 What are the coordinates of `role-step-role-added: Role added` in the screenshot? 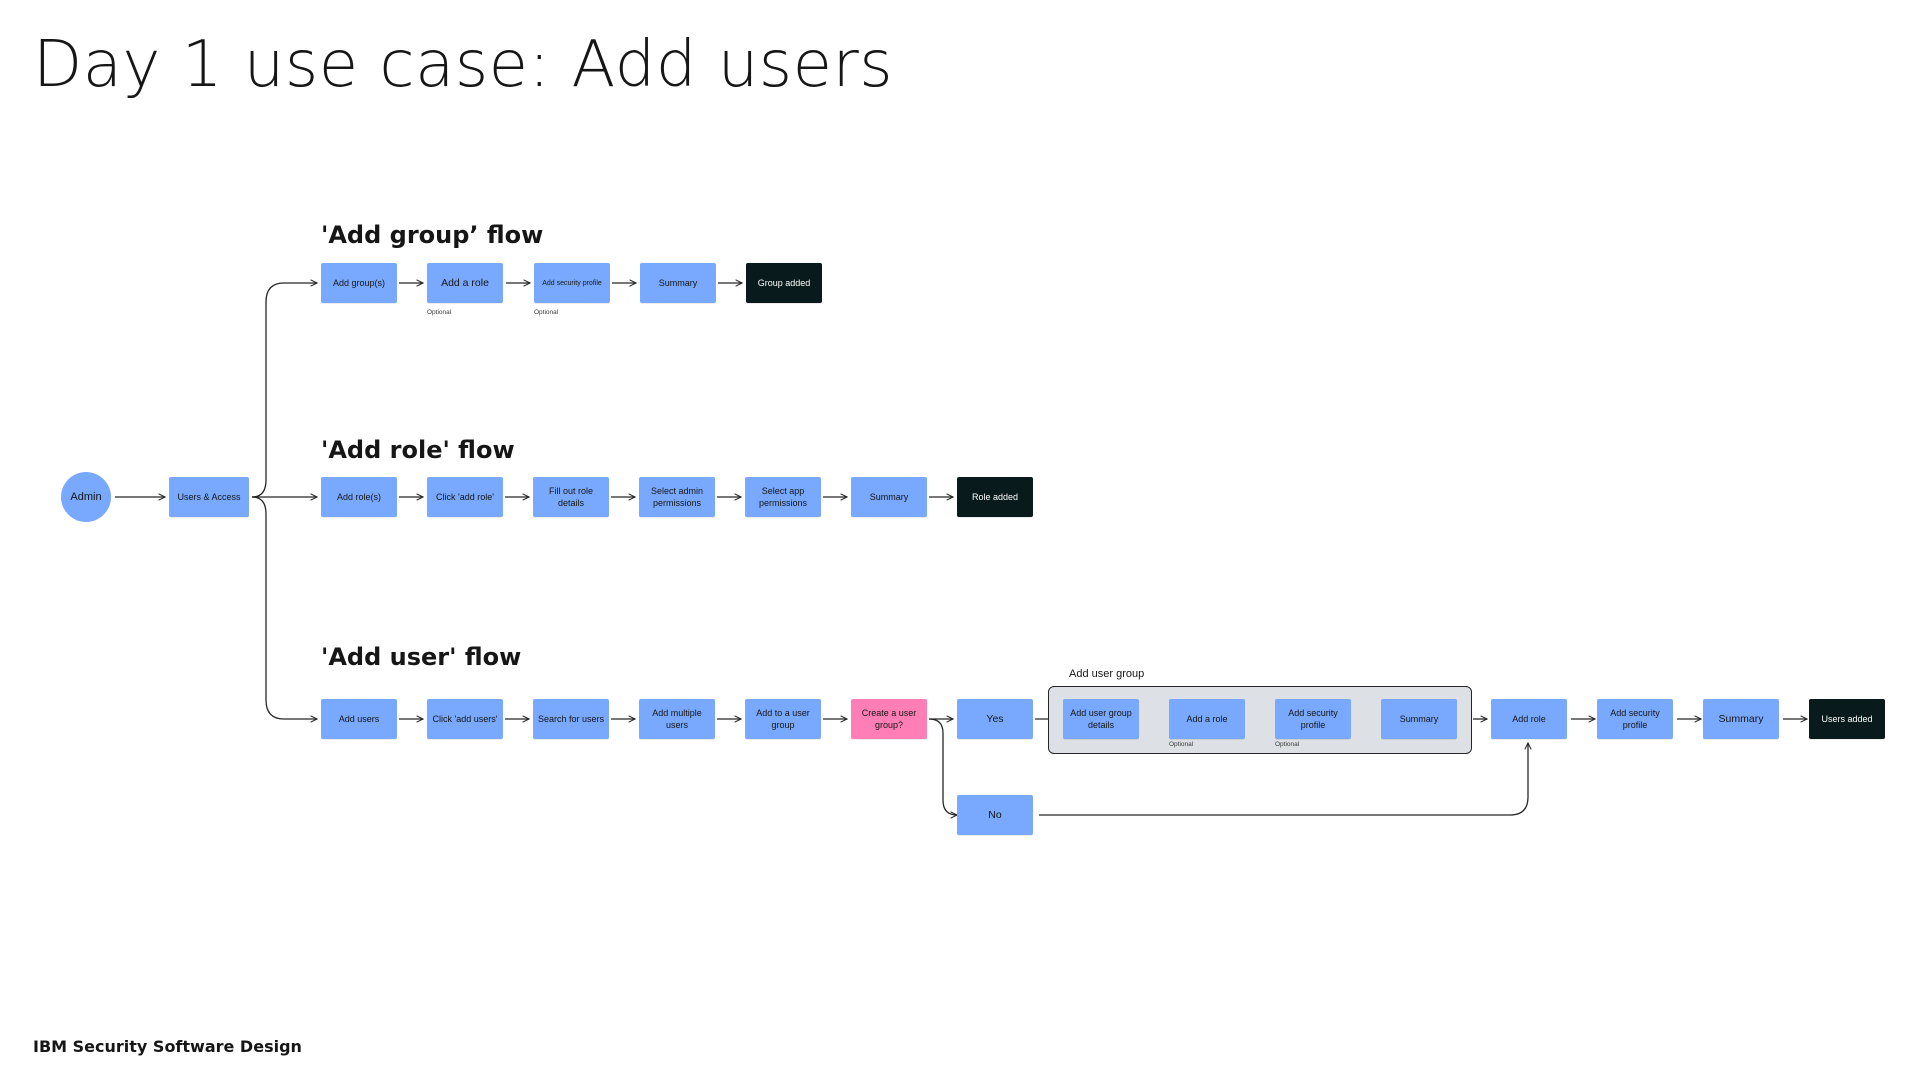 It's located at (995, 497).